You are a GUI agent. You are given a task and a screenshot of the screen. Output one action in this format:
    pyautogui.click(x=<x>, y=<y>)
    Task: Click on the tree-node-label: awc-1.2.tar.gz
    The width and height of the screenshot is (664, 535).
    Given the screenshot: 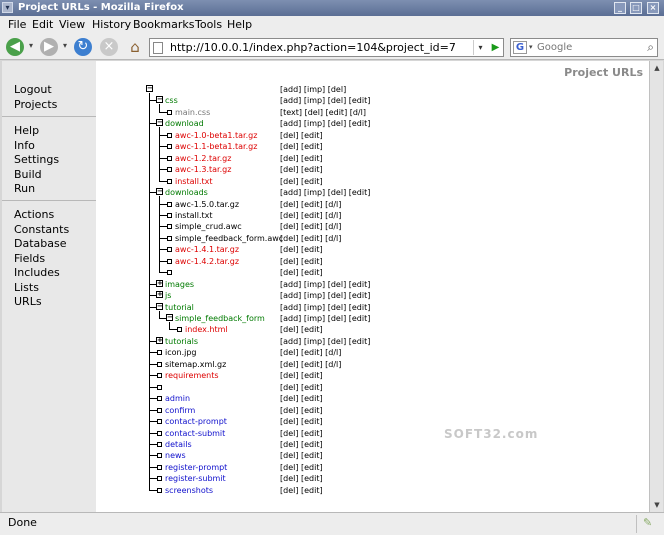 What is the action you would take?
    pyautogui.click(x=203, y=158)
    